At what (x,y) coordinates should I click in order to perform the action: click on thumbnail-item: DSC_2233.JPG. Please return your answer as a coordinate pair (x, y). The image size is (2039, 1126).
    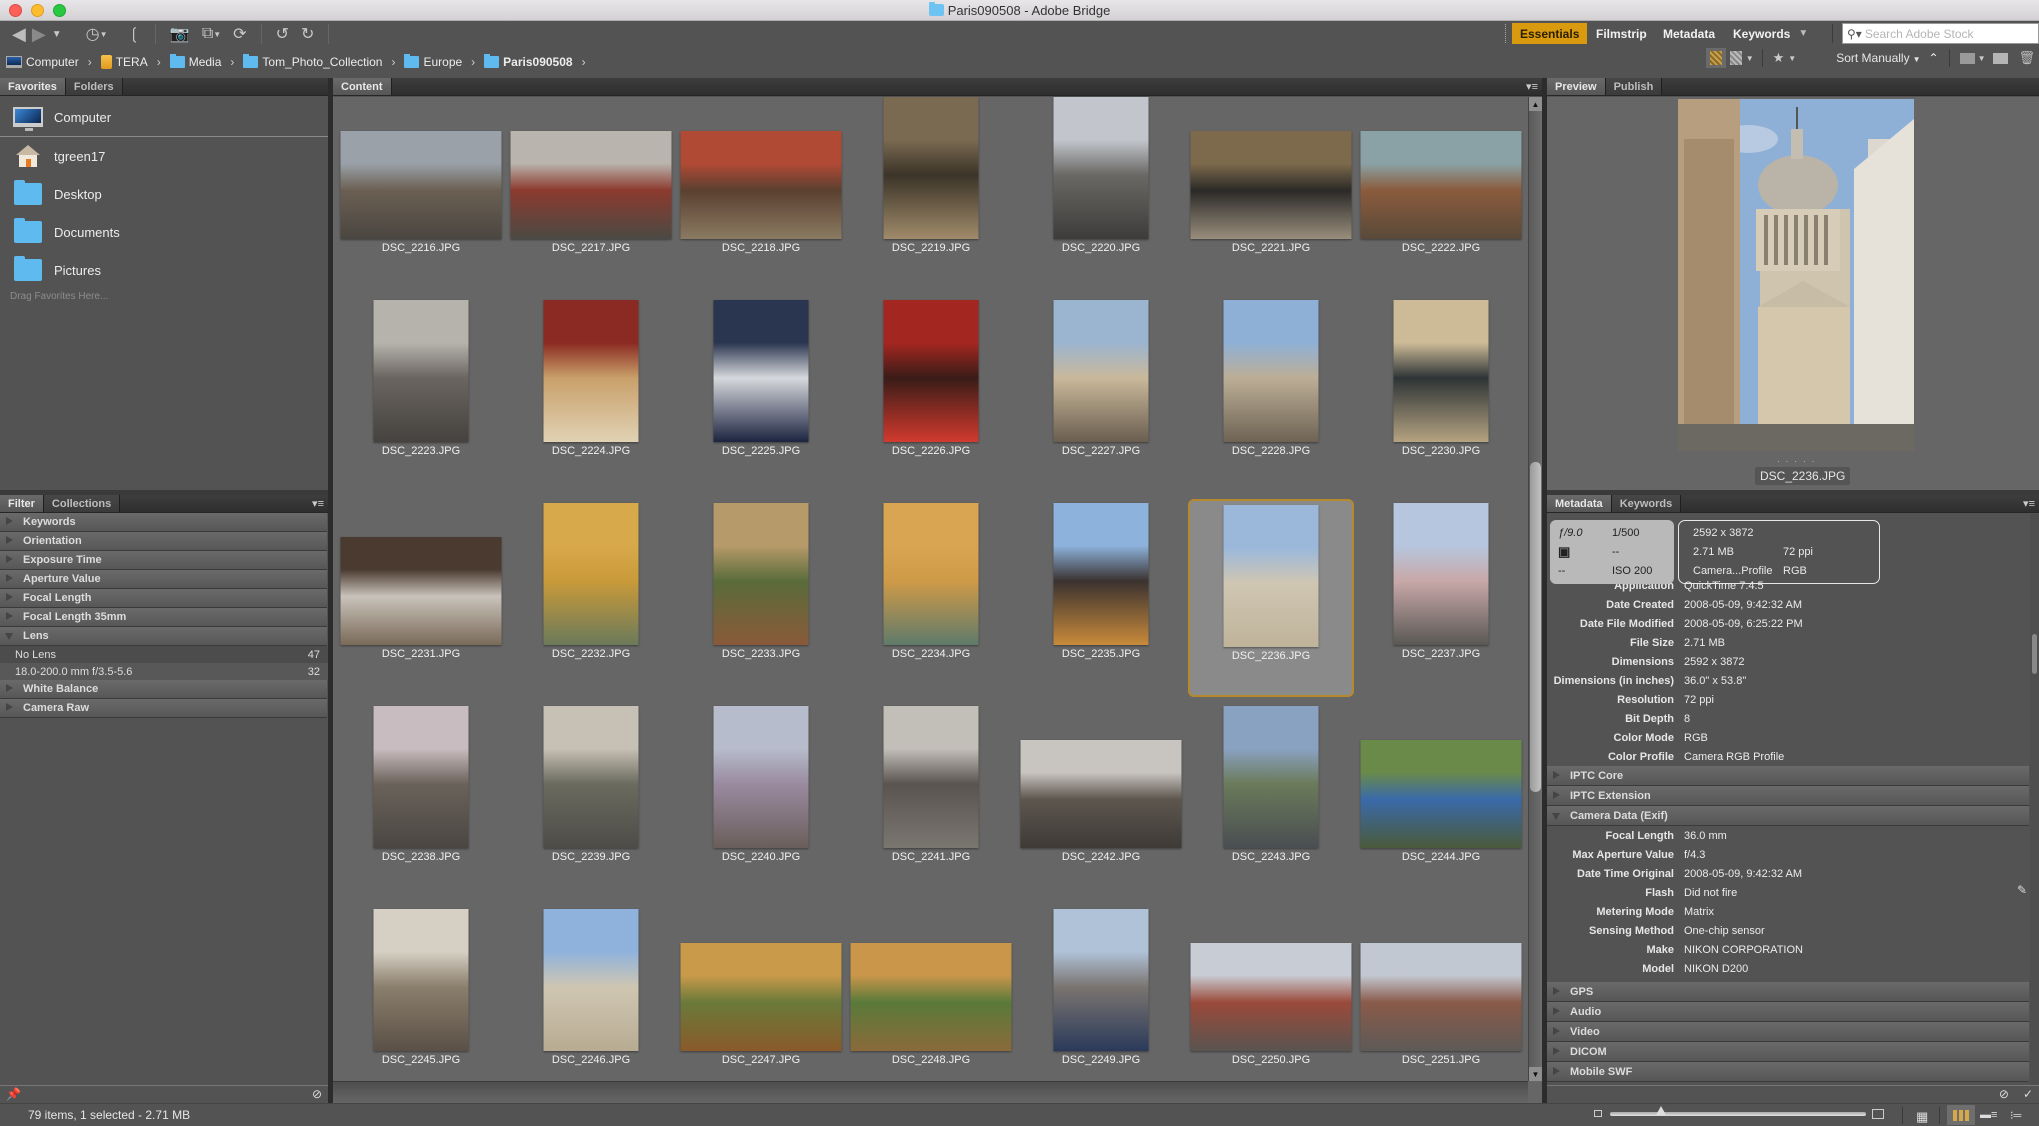
    Looking at the image, I should click on (761, 598).